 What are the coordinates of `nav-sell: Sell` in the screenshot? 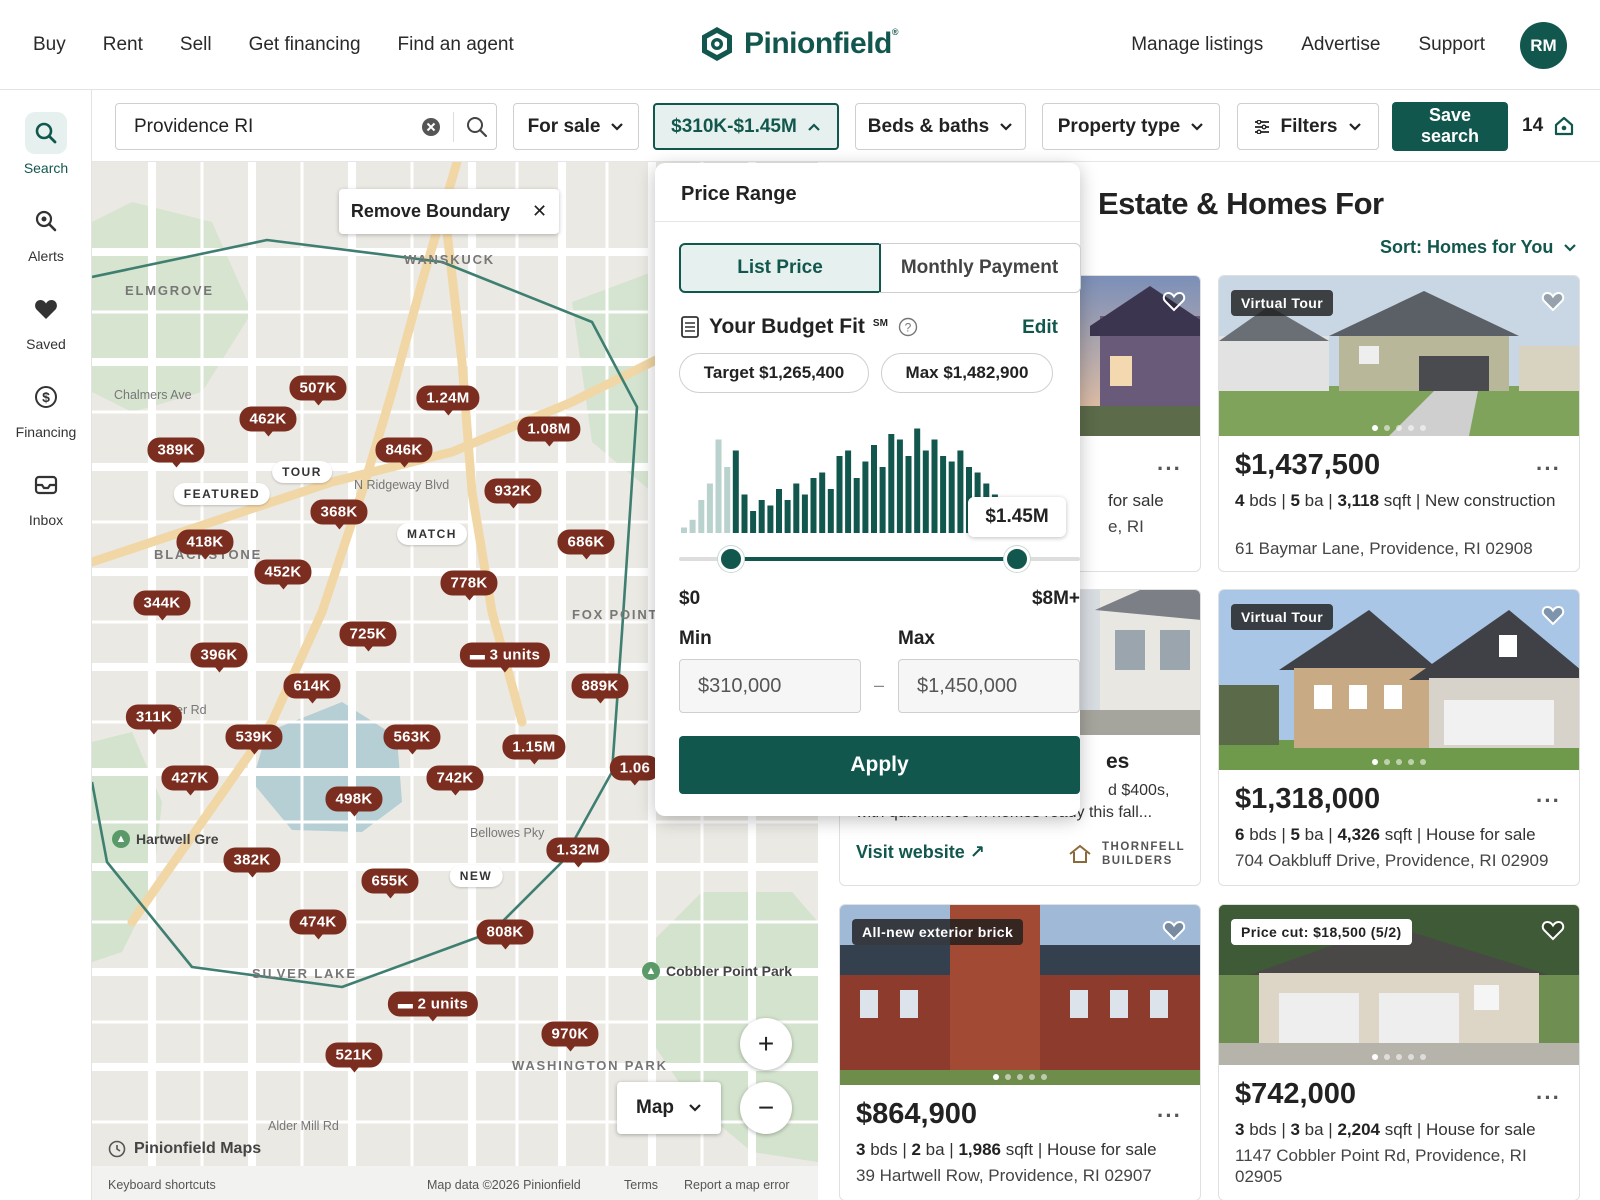 It's located at (196, 45).